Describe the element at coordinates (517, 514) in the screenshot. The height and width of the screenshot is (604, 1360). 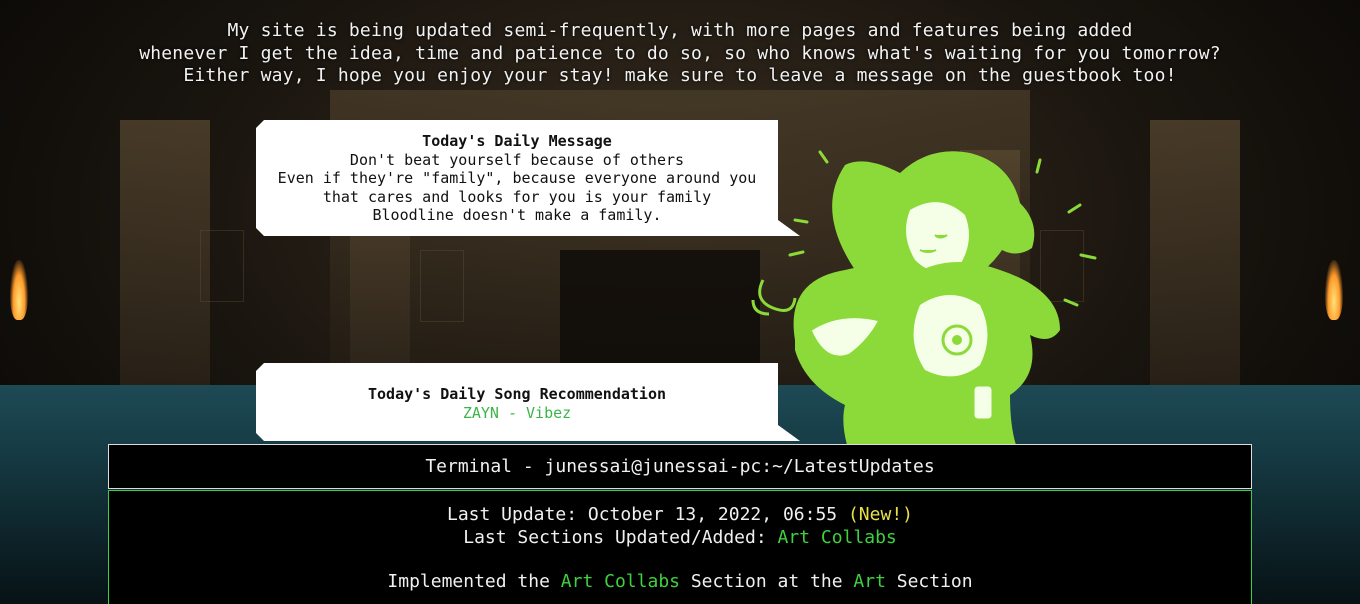
I see `last-update-label: Last Update:` at that location.